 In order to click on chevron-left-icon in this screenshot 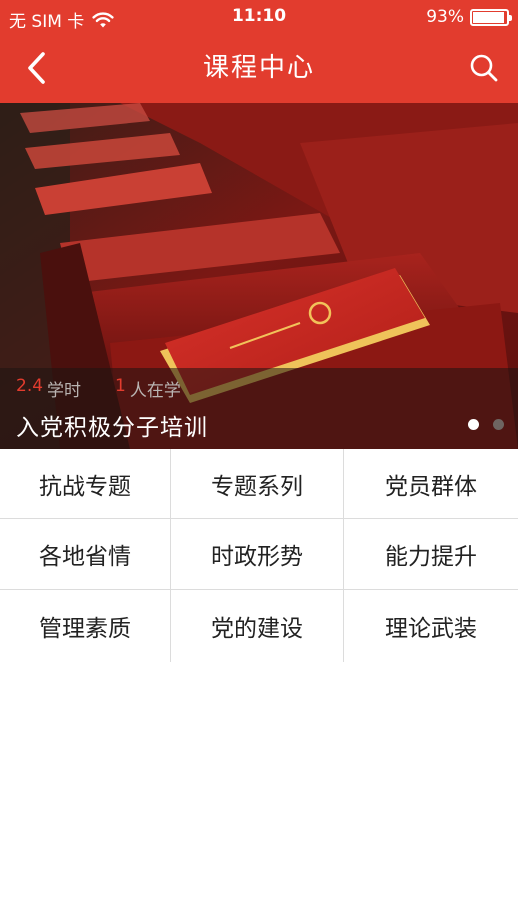, I will do `click(36, 68)`.